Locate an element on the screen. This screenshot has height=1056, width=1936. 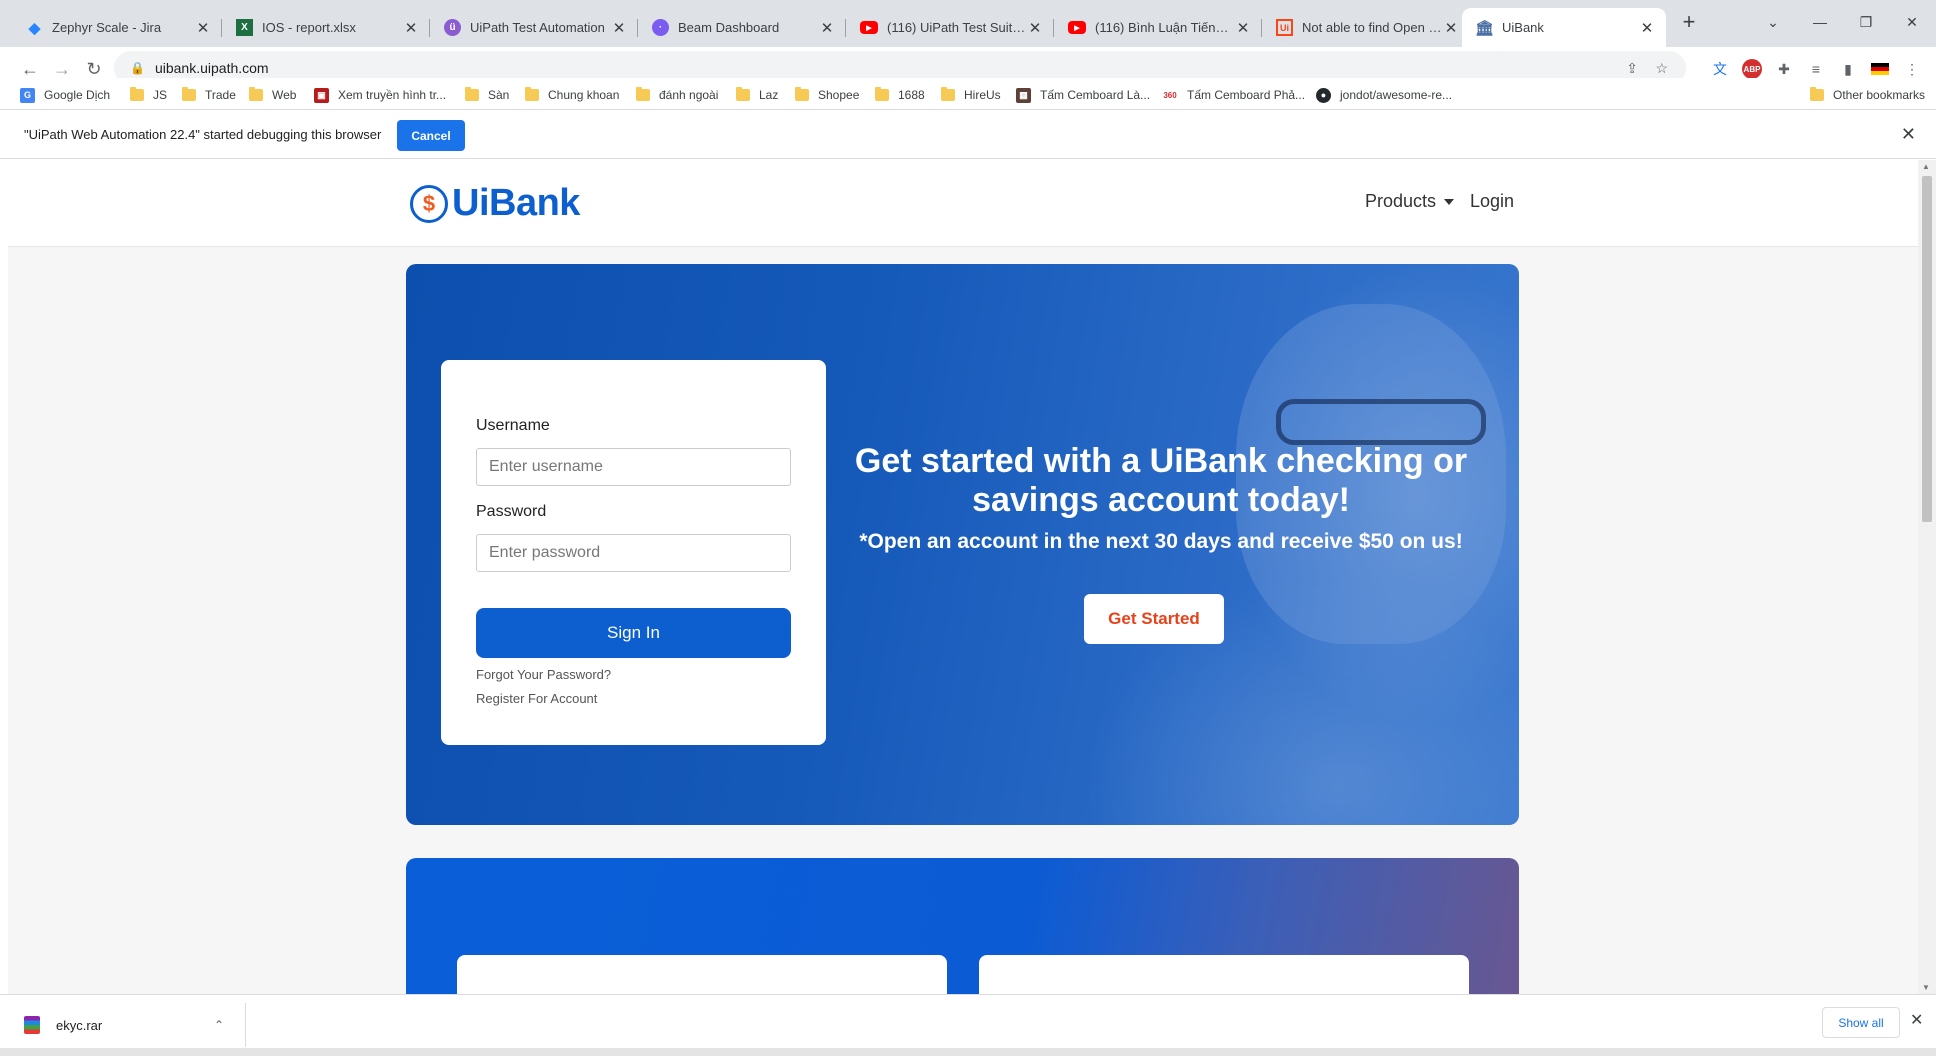
forgot-password-link: Forgot Your Password? is located at coordinates (543, 674).